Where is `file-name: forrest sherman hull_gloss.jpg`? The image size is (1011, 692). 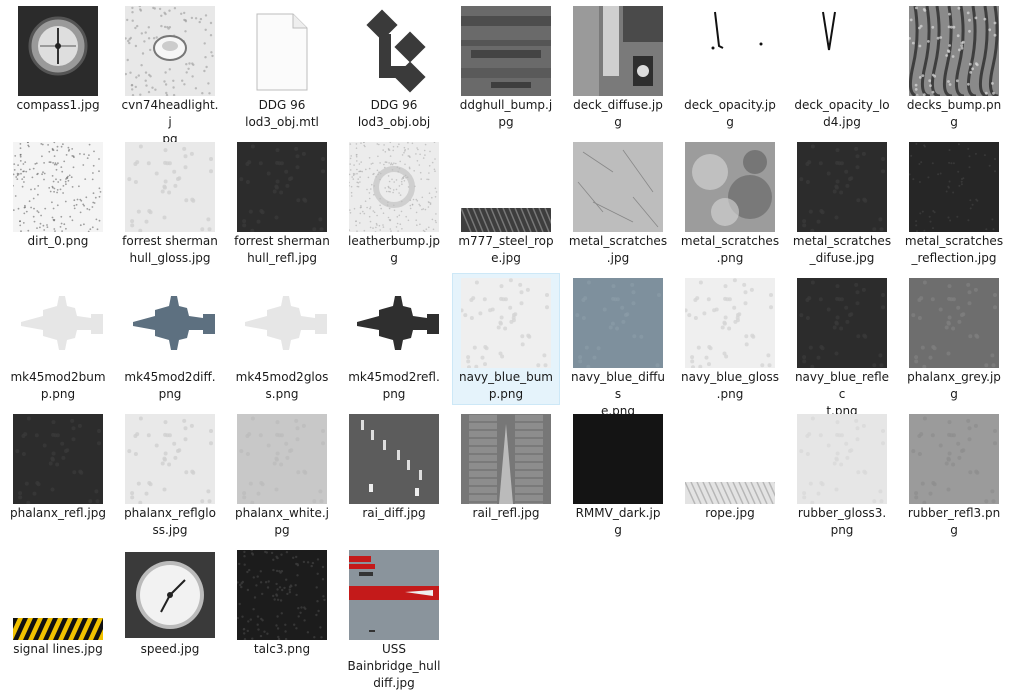
file-name: forrest sherman hull_gloss.jpg is located at coordinates (170, 249).